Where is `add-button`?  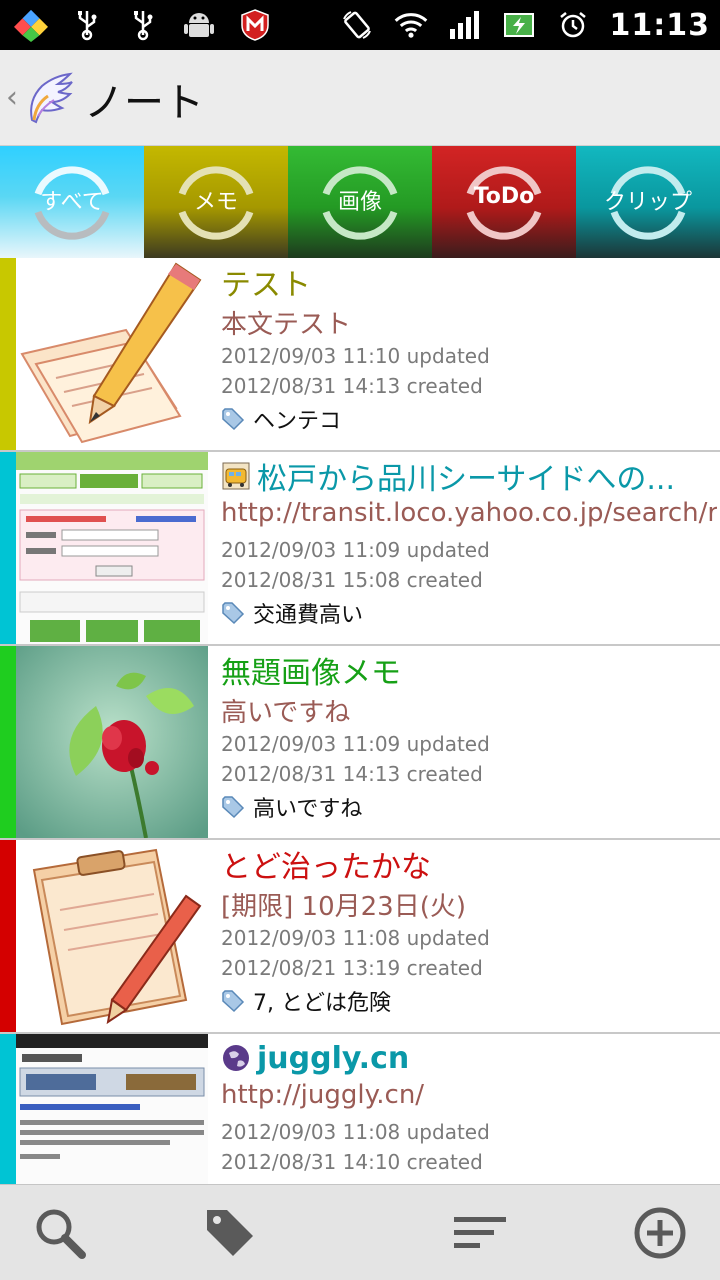 add-button is located at coordinates (660, 1233).